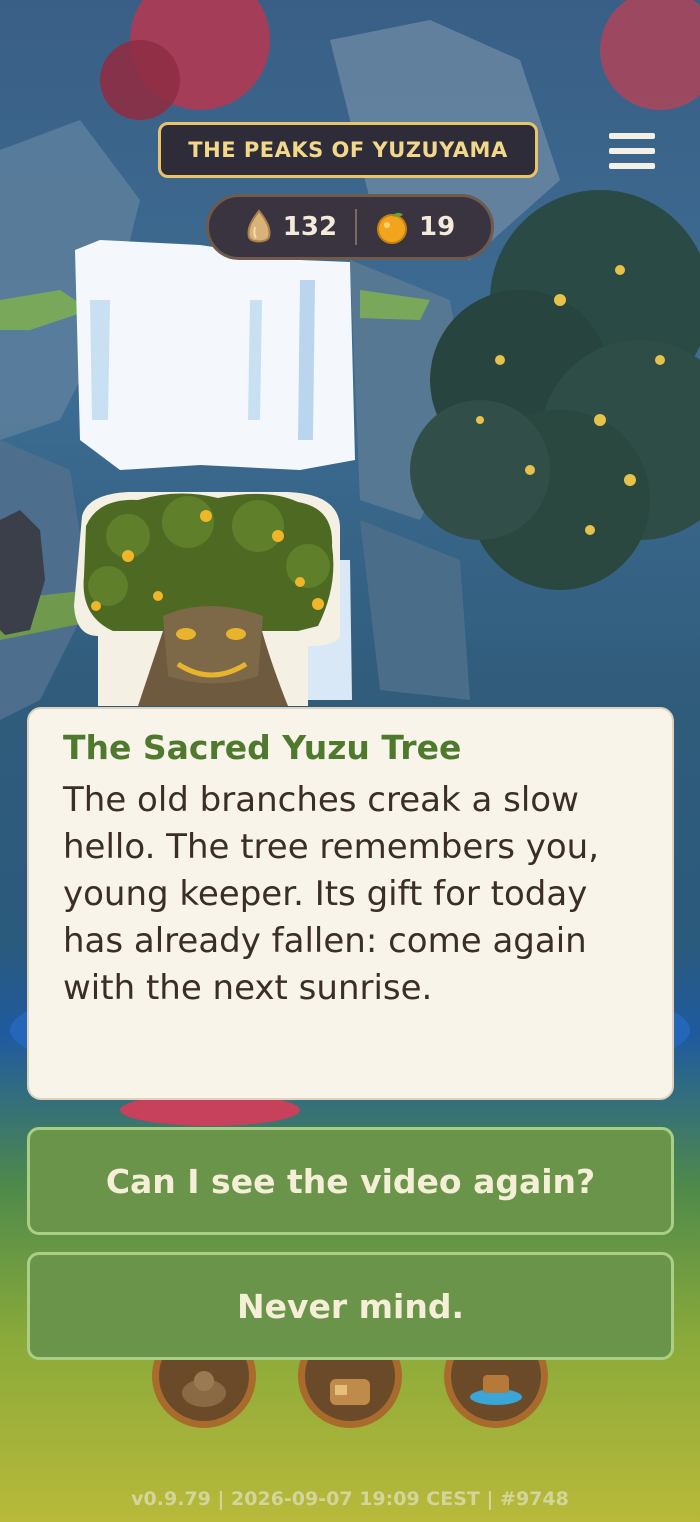 This screenshot has height=1522, width=700. I want to click on yuzu-counter: 19, so click(415, 227).